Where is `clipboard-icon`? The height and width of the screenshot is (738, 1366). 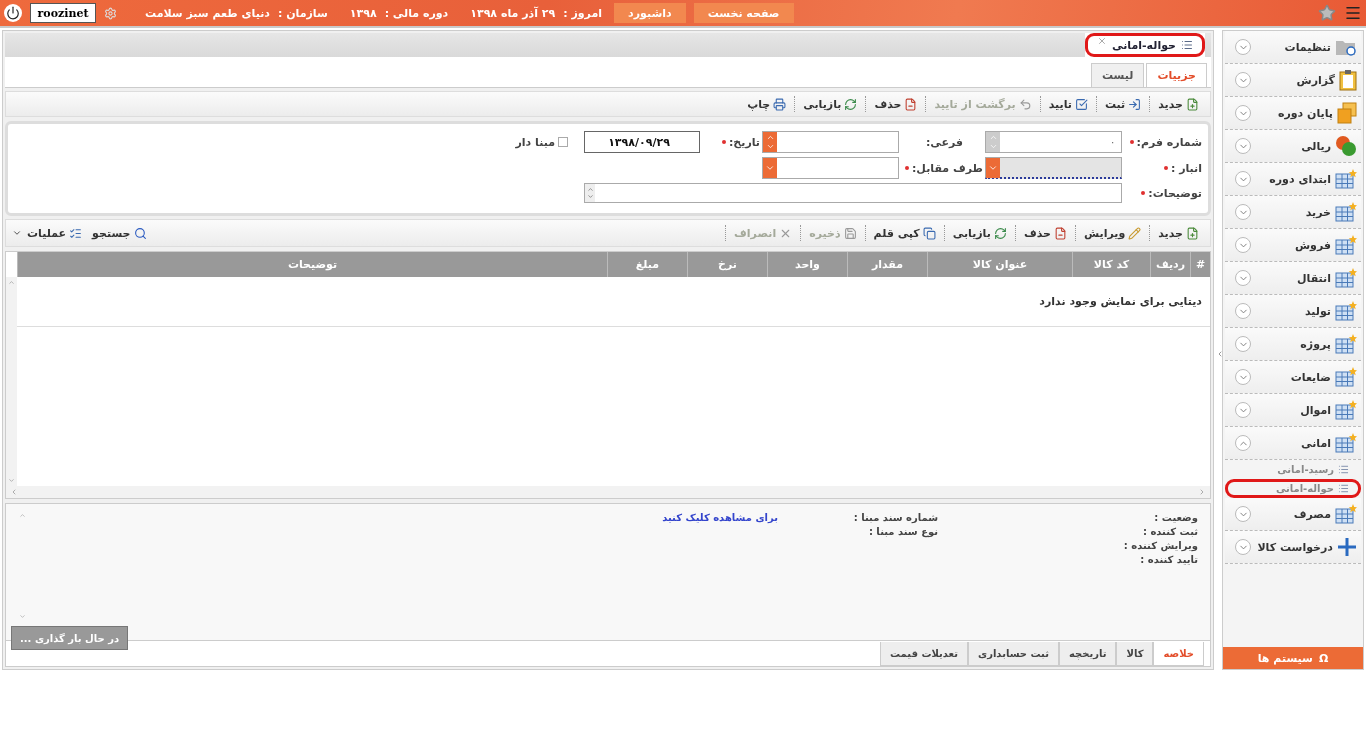
clipboard-icon is located at coordinates (1348, 80).